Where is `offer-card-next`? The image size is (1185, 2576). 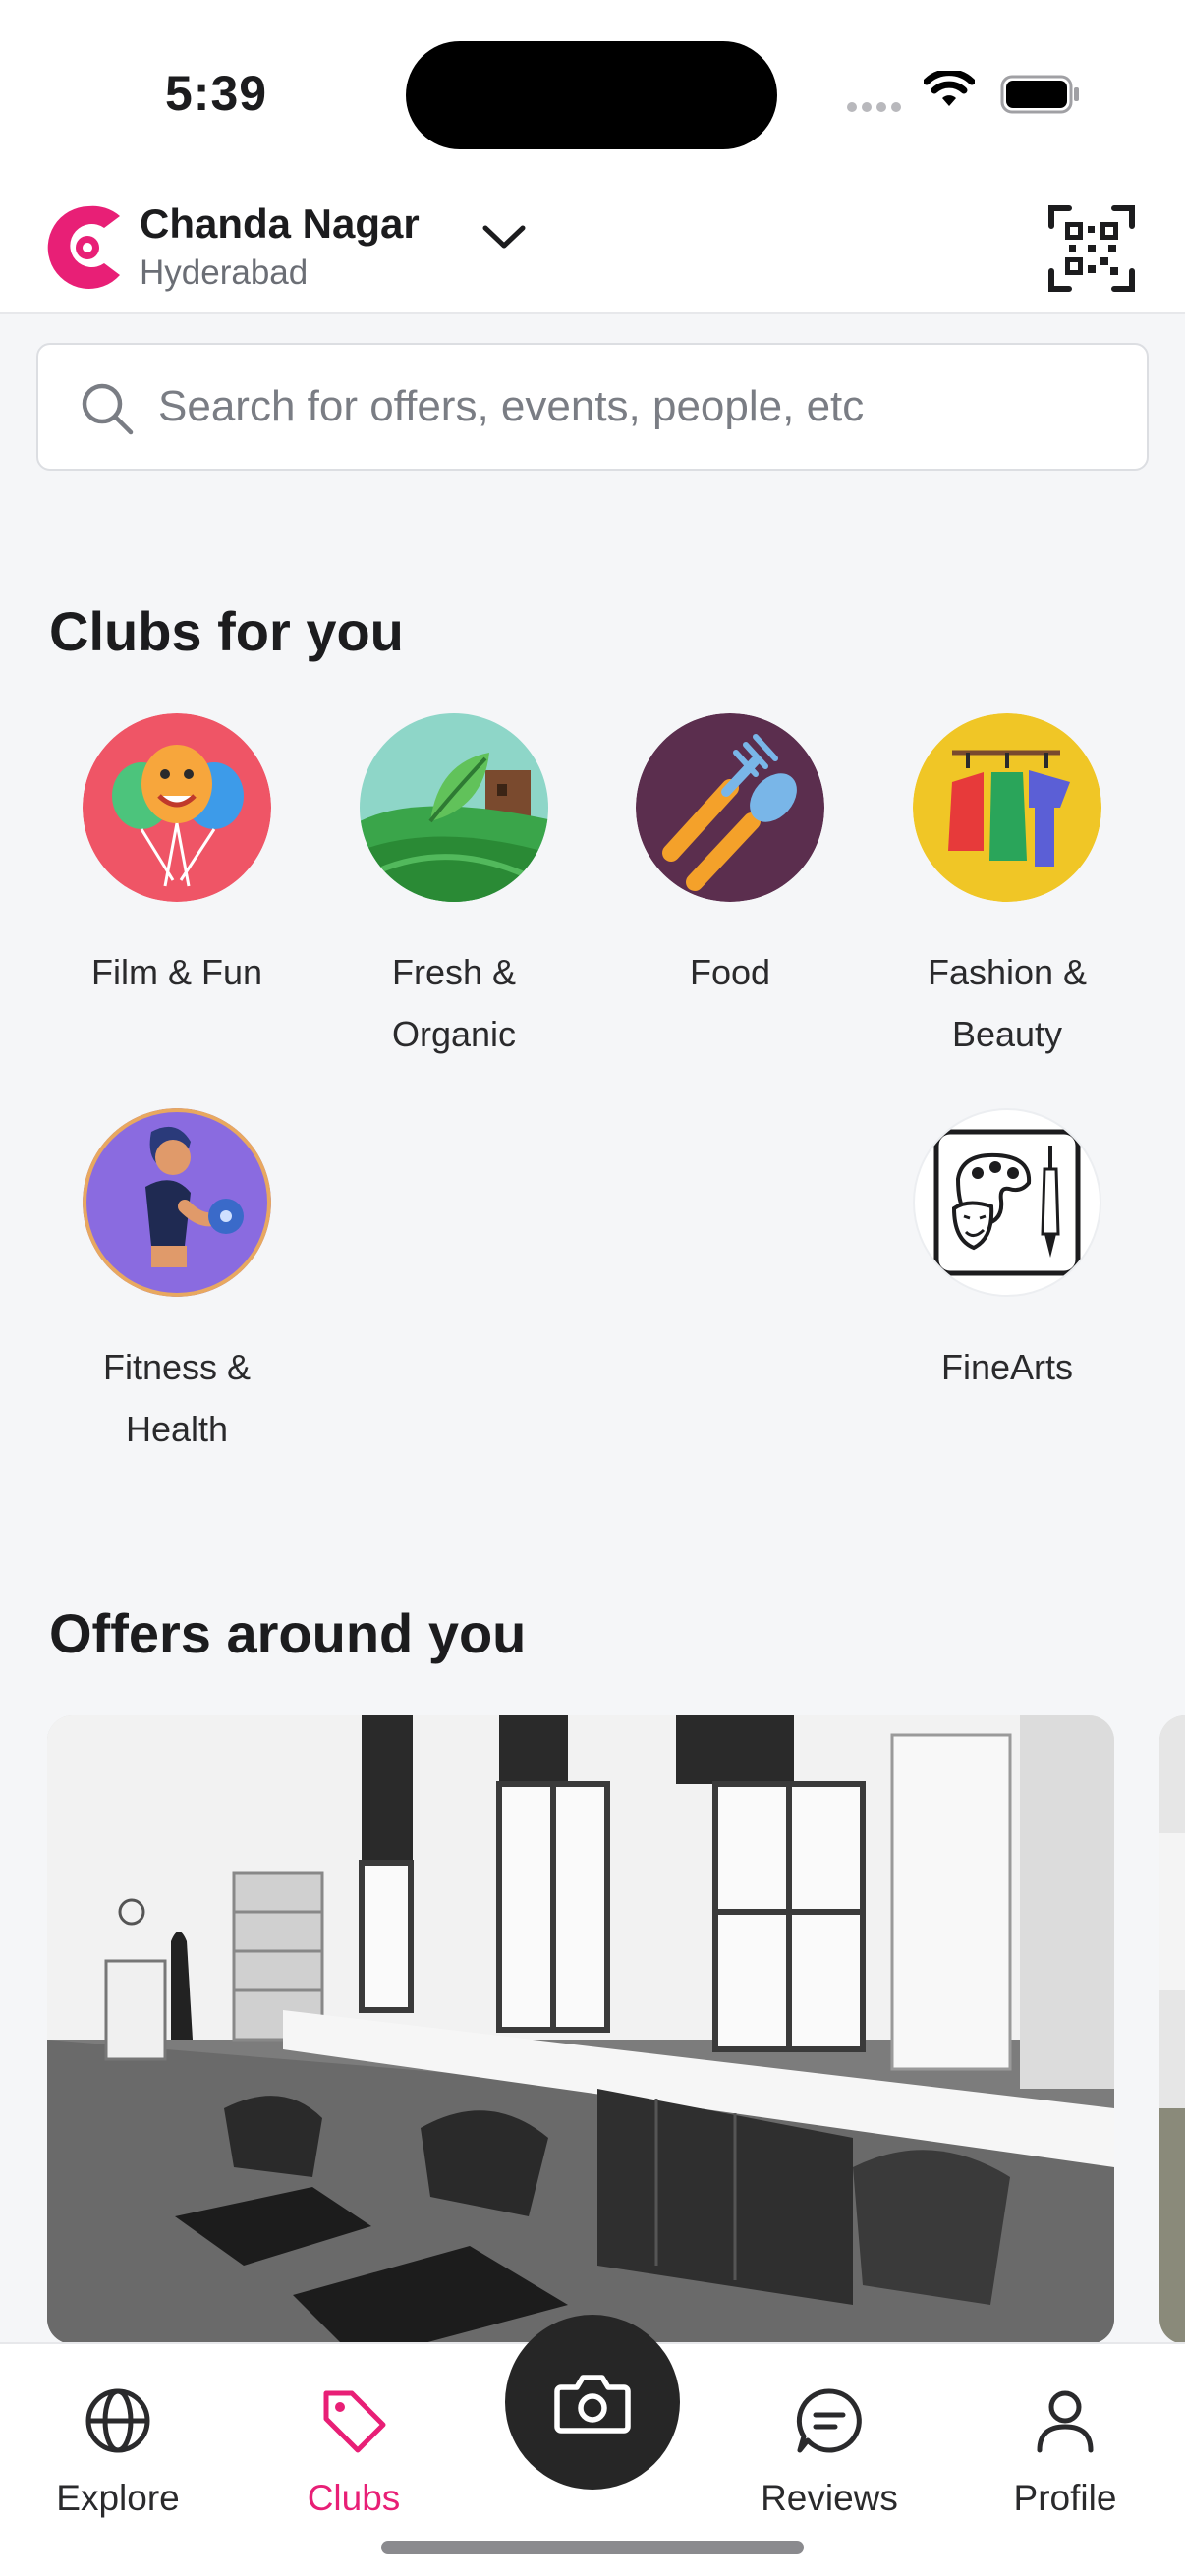
offer-card-next is located at coordinates (1172, 2029).